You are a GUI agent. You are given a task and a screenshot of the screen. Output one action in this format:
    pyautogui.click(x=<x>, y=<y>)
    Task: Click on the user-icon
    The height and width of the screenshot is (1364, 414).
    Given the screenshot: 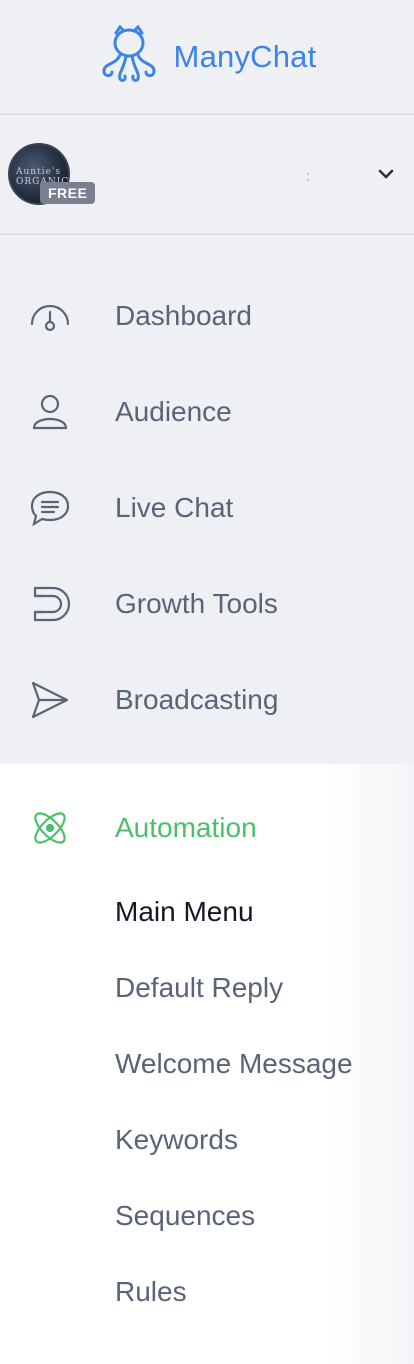 What is the action you would take?
    pyautogui.click(x=50, y=412)
    